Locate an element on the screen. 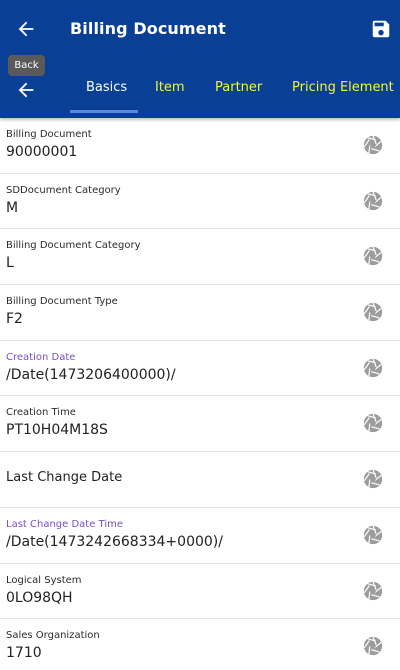 The width and height of the screenshot is (400, 670). floppy-disk-icon is located at coordinates (381, 29).